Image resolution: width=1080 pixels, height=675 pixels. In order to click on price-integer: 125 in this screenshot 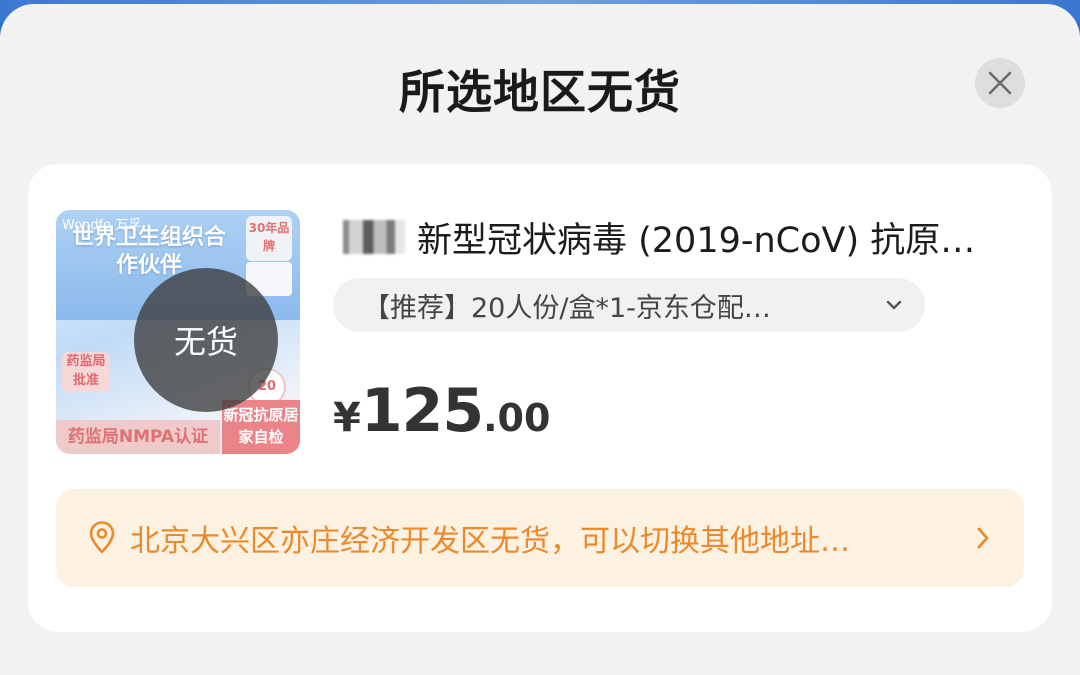, I will do `click(422, 411)`.